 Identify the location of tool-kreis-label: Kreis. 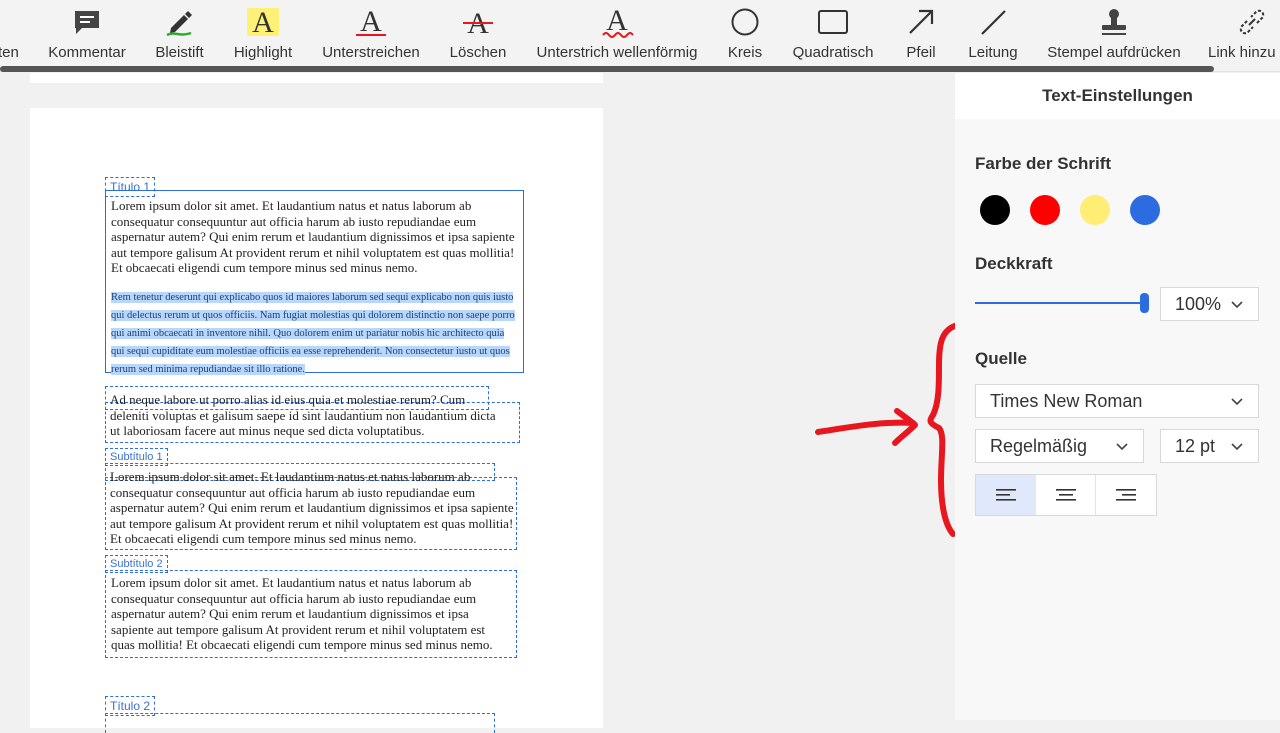
(745, 52).